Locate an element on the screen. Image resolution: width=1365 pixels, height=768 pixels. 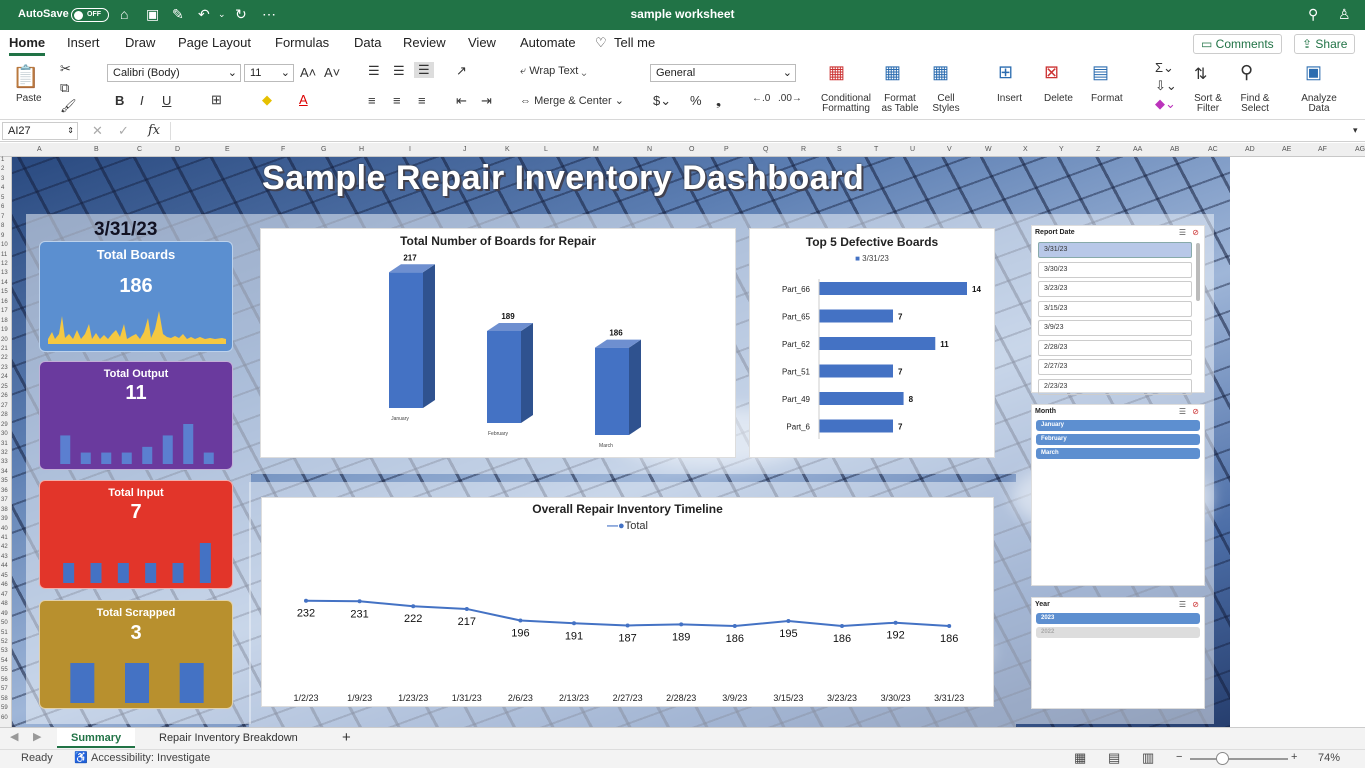
slicer-item-date: 3/15/23 is located at coordinates (1115, 308).